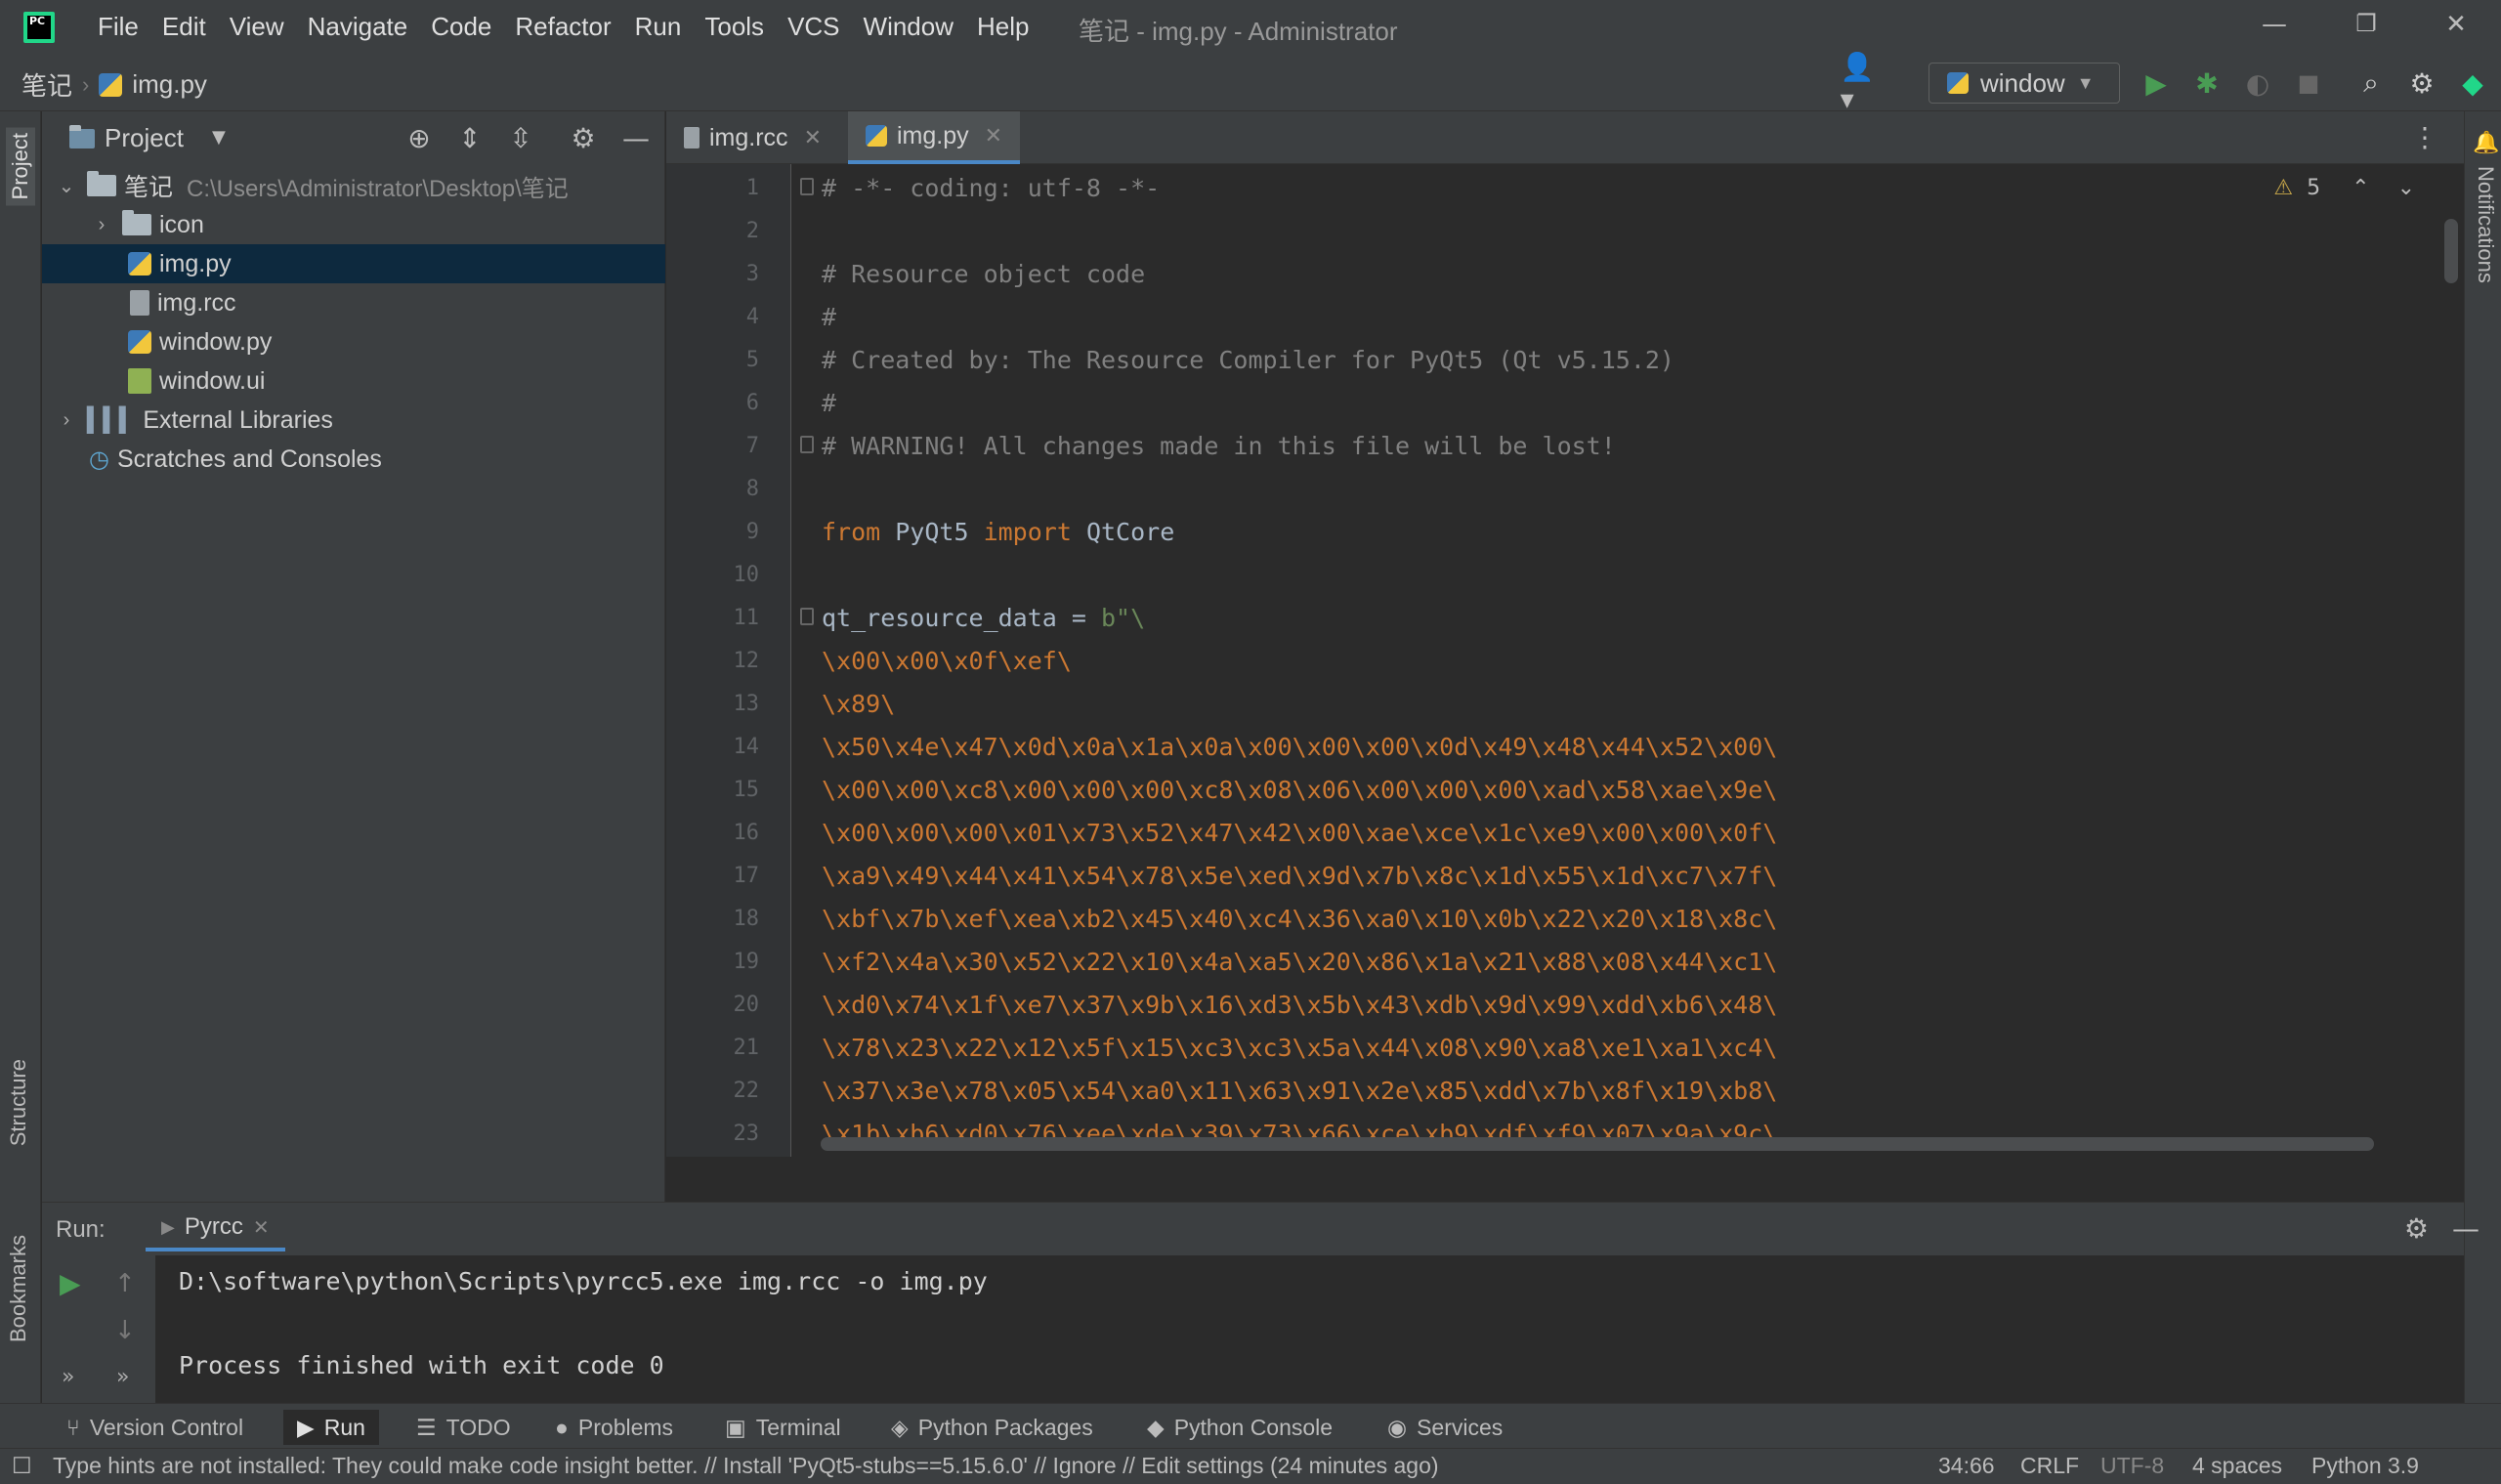  What do you see at coordinates (520, 139) in the screenshot?
I see `collapse-all-icon: ⇳` at bounding box center [520, 139].